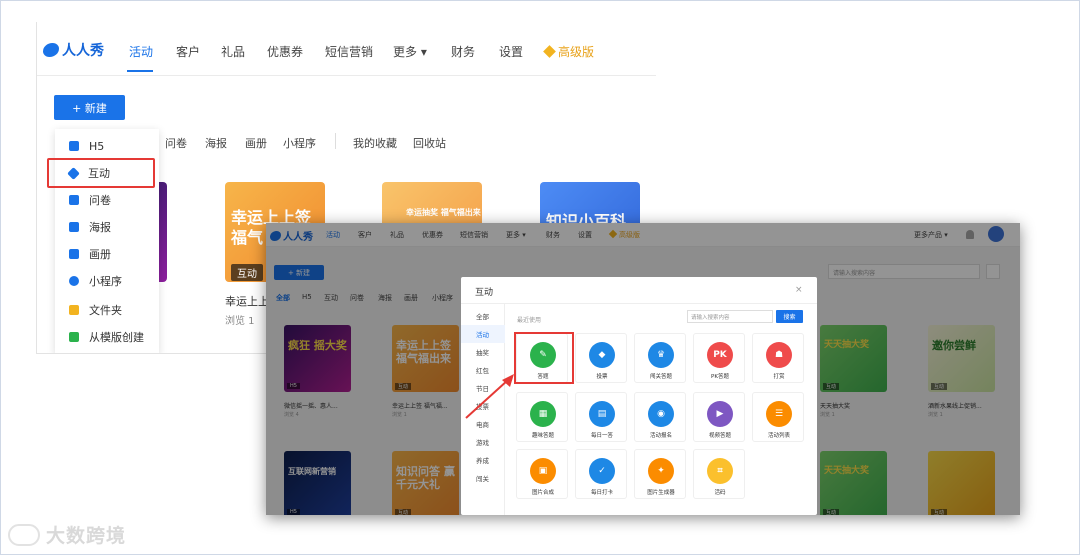 The height and width of the screenshot is (555, 1080). I want to click on menu-label: 文件夹, so click(105, 310).